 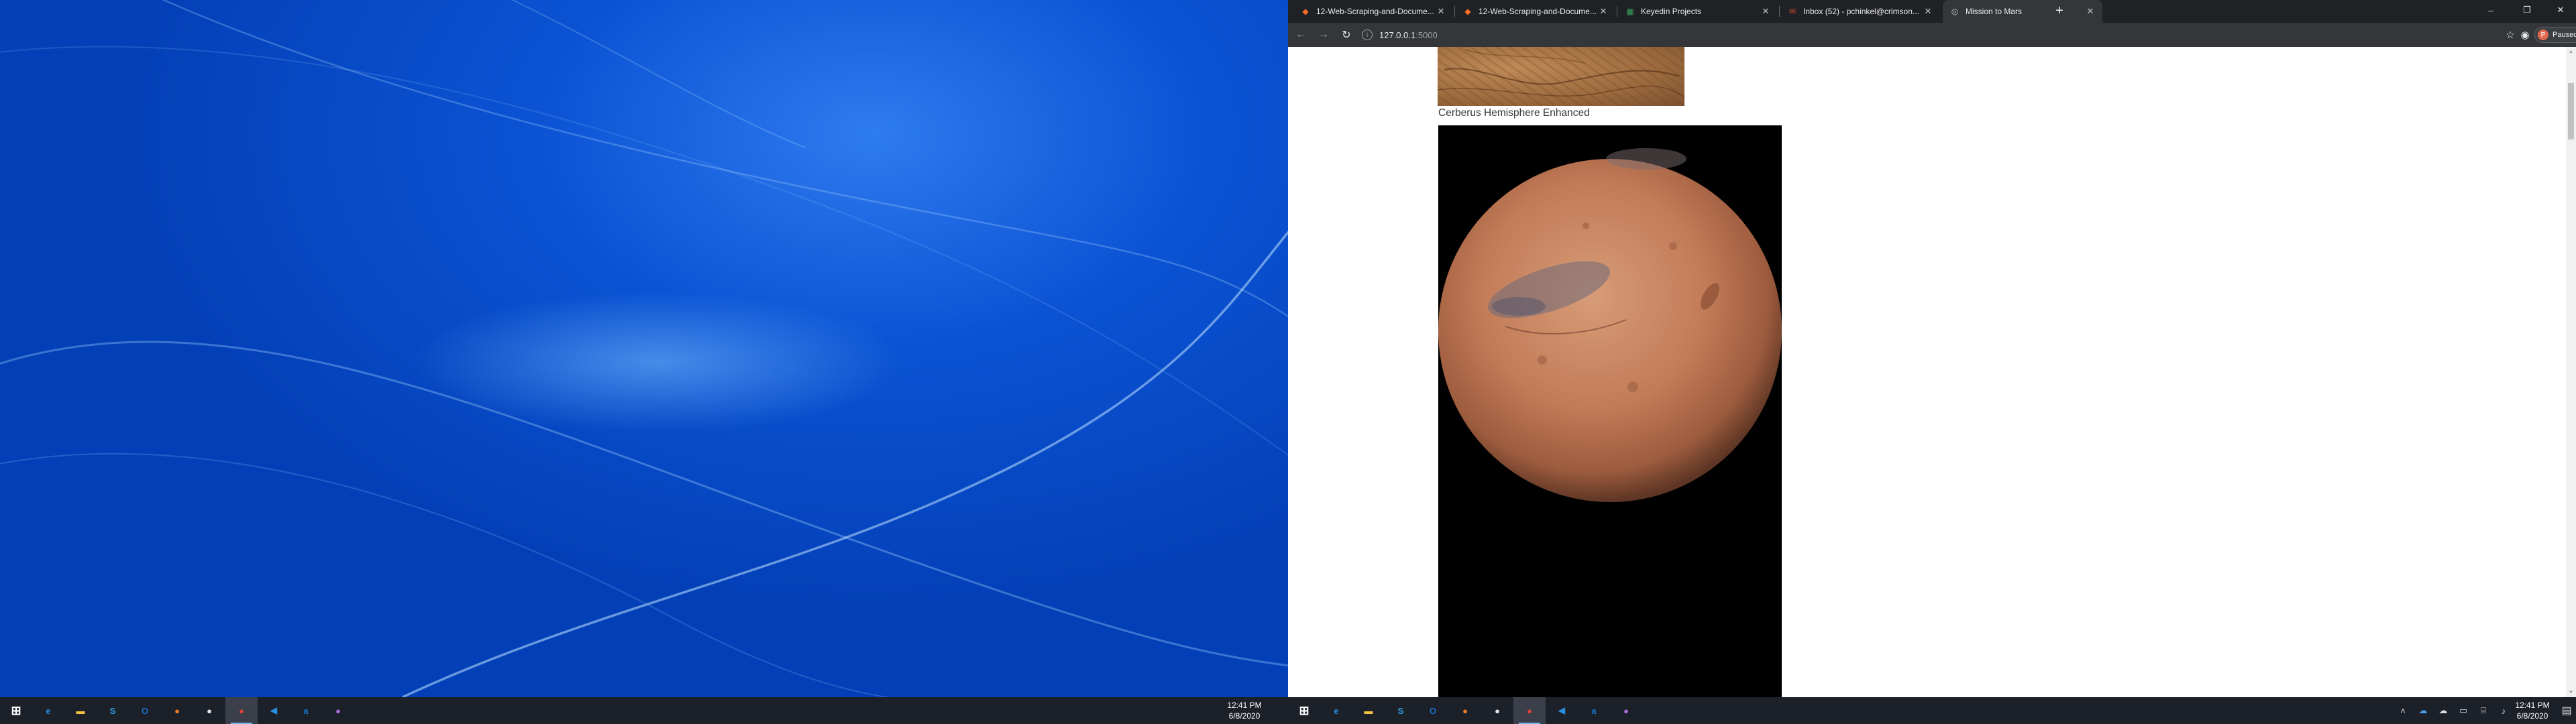 I want to click on vscode-icon-glyph: ◀, so click(x=1561, y=710).